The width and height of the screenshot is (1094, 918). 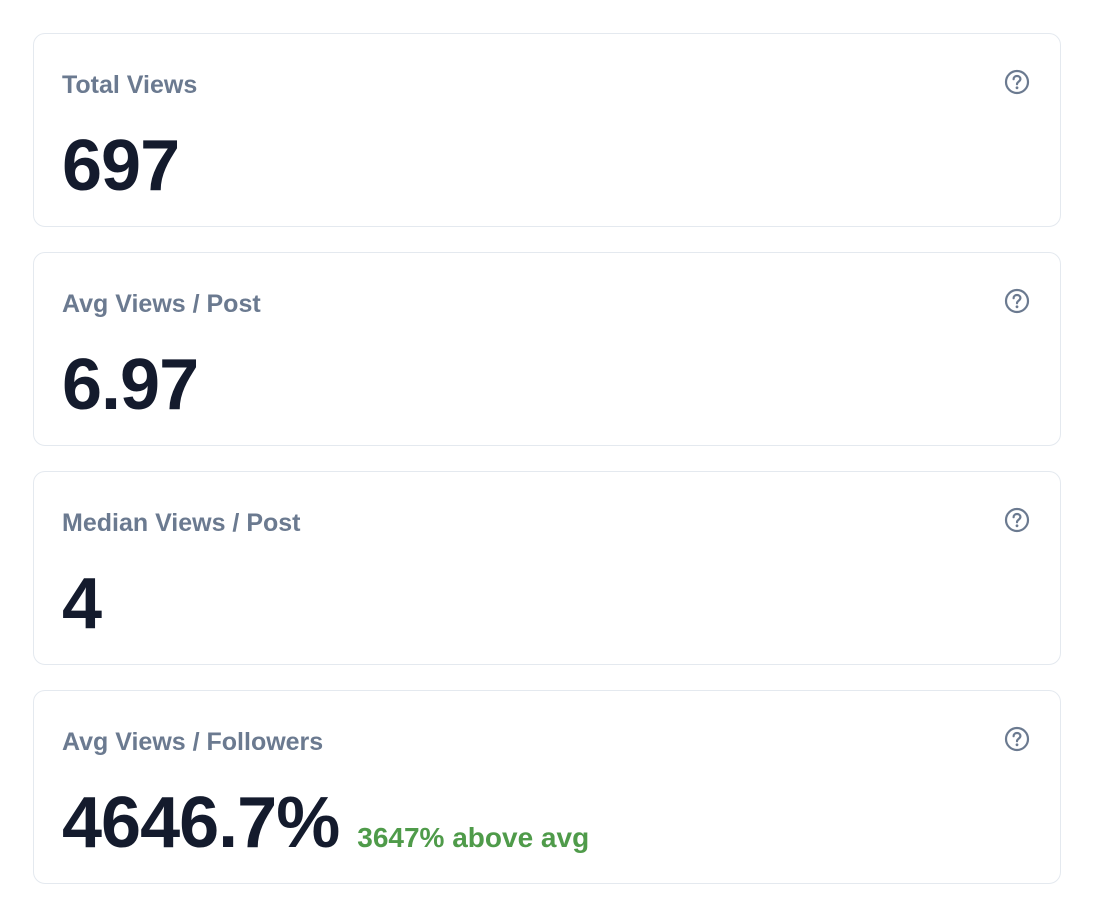 What do you see at coordinates (201, 823) in the screenshot?
I see `metric-value: 4646.7%` at bounding box center [201, 823].